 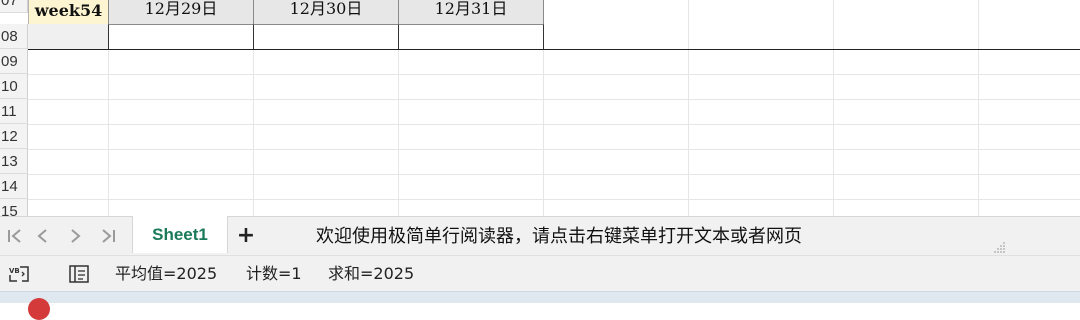 What do you see at coordinates (180, 234) in the screenshot?
I see `sheet-tab-sheet1: Sheet1` at bounding box center [180, 234].